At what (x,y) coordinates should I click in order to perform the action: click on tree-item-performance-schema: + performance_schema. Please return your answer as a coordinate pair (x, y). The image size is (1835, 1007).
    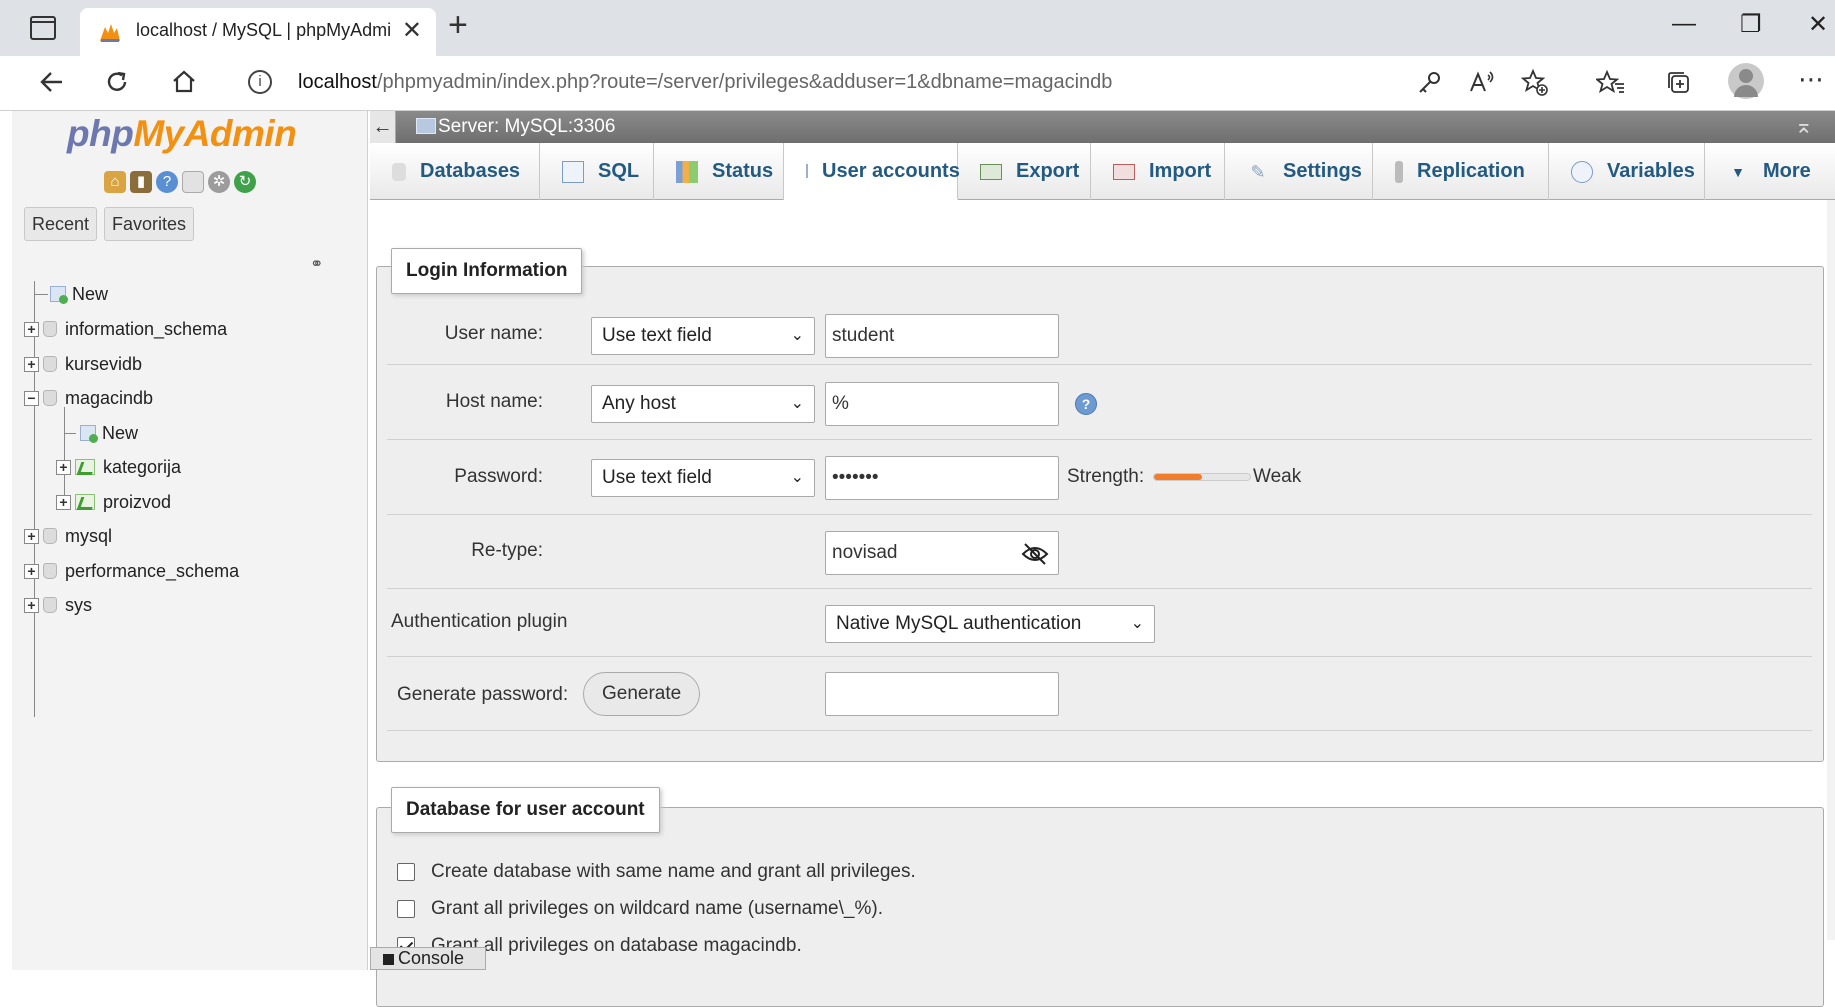
    Looking at the image, I should click on (131, 571).